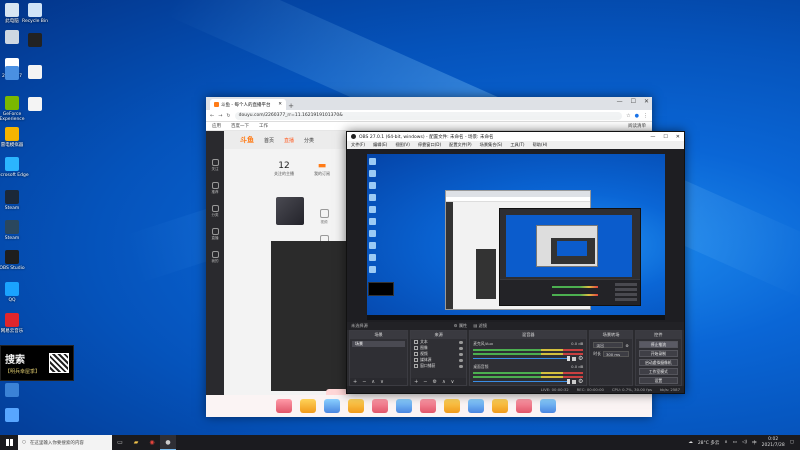 The width and height of the screenshot is (800, 450). Describe the element at coordinates (380, 145) in the screenshot. I see `obs-menu-item: 编辑(E)` at that location.